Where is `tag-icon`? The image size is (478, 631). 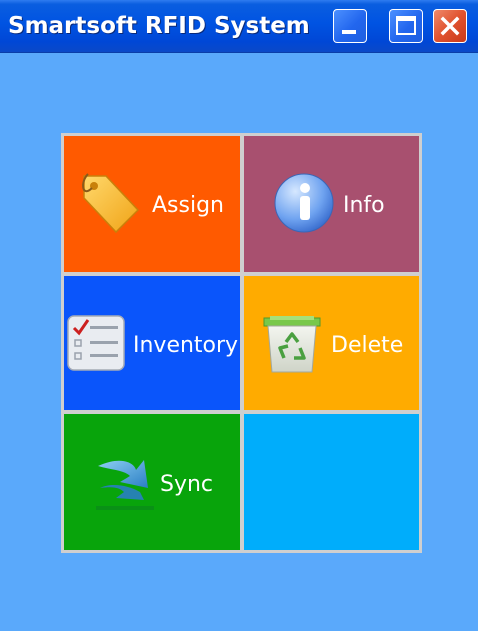 tag-icon is located at coordinates (111, 203).